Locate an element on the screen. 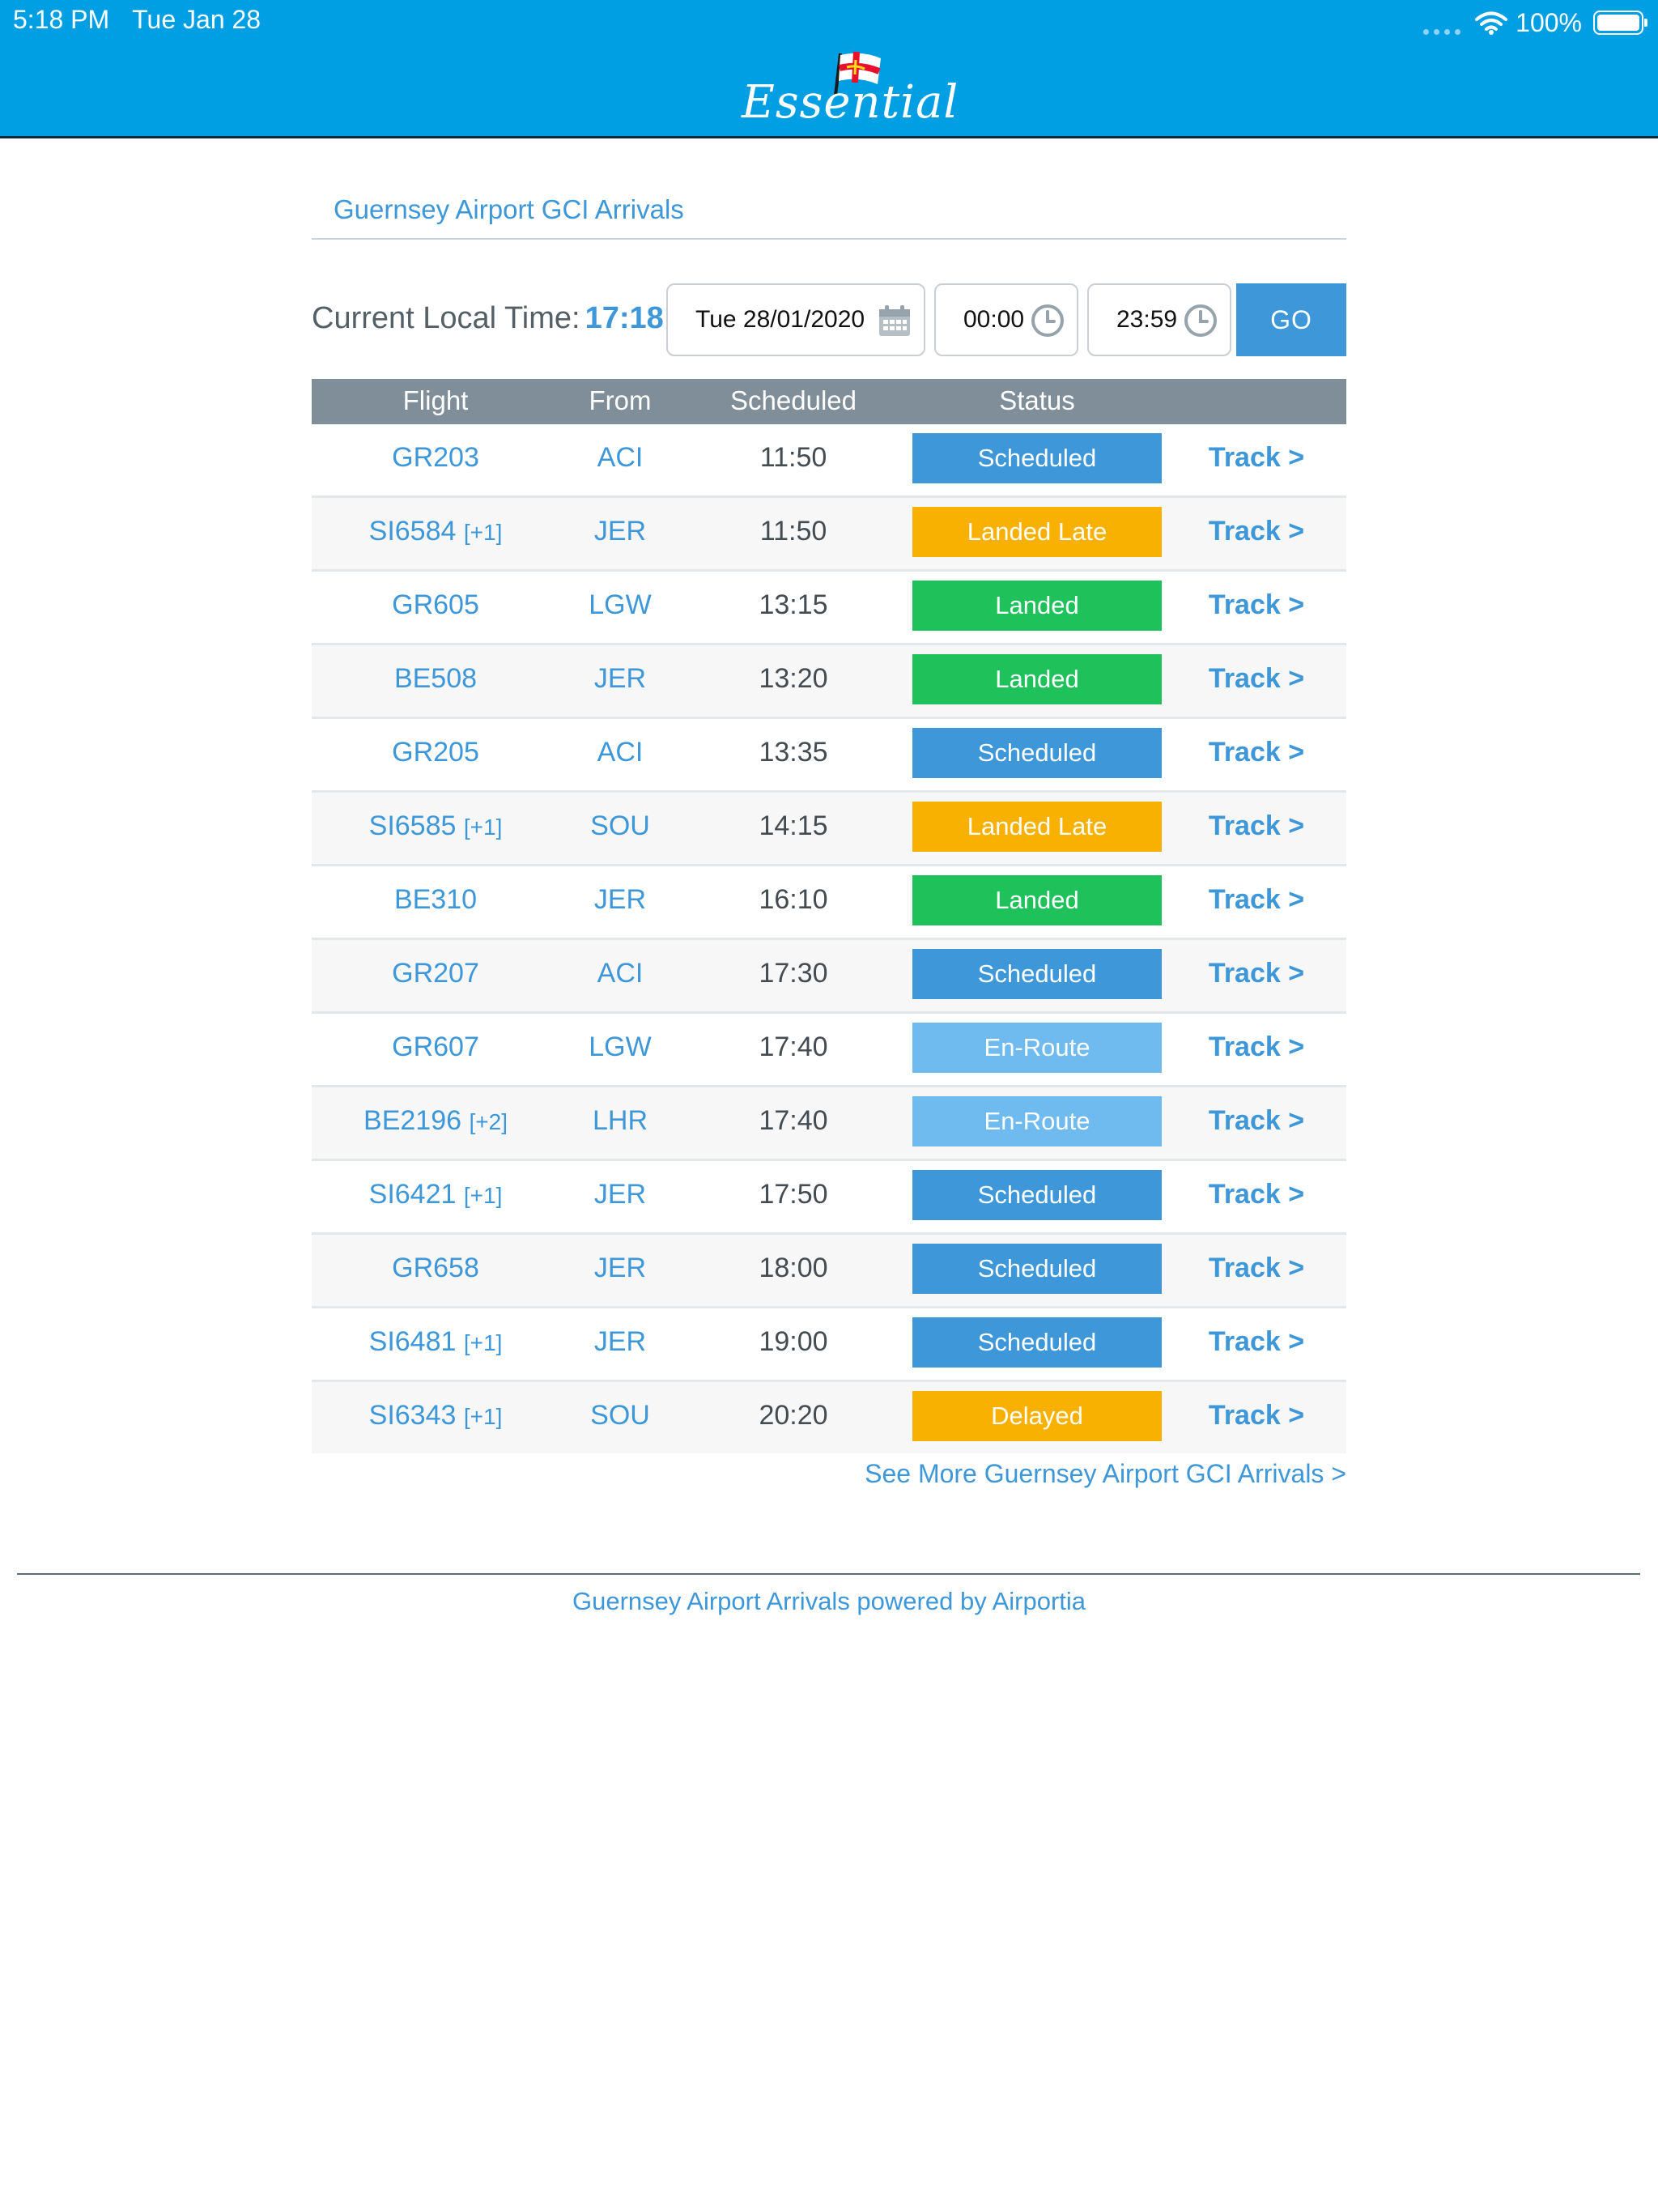  footer-divider is located at coordinates (828, 1574).